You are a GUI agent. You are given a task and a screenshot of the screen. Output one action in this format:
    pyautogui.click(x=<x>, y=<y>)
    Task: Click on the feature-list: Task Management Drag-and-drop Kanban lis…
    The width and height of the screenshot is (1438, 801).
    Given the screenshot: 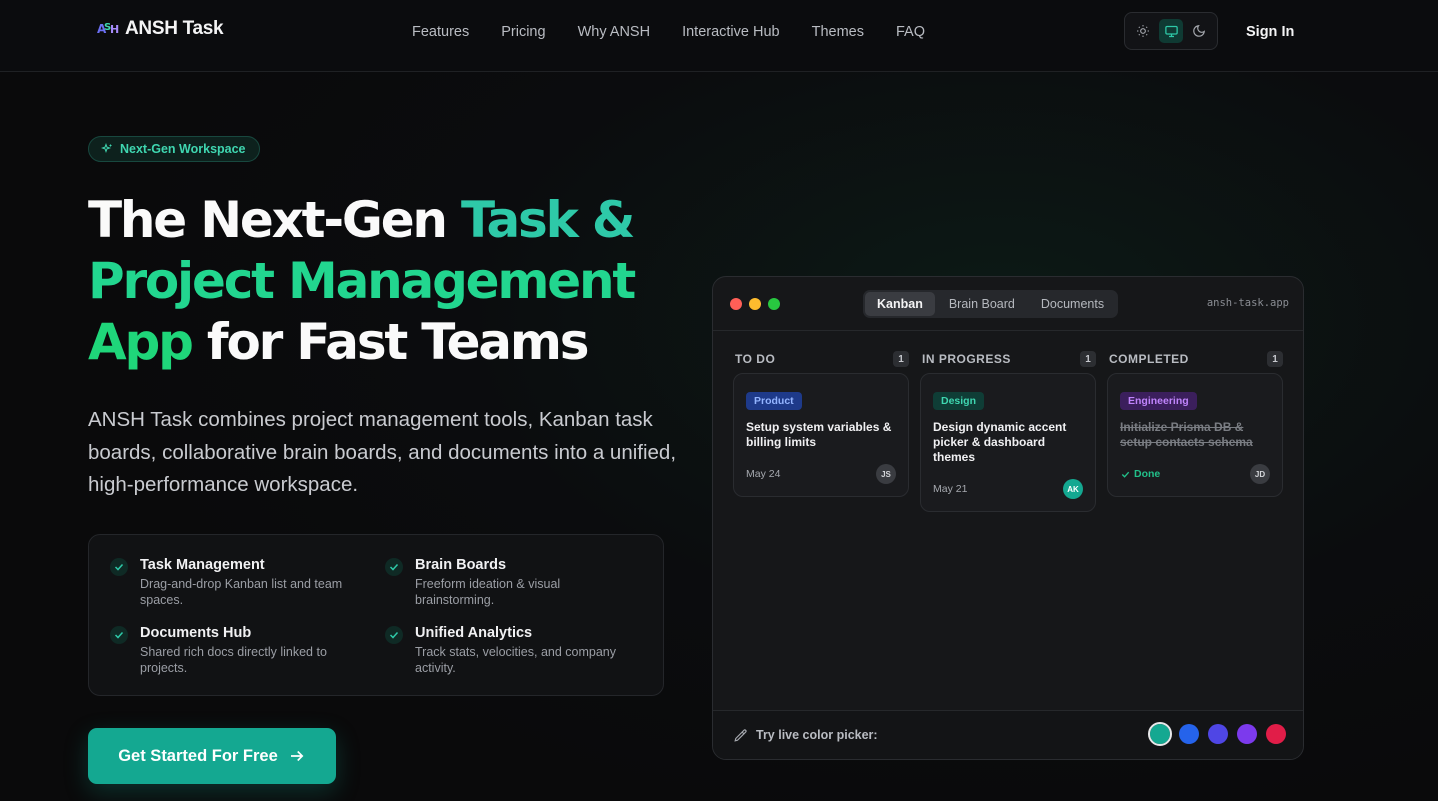 What is the action you would take?
    pyautogui.click(x=376, y=615)
    